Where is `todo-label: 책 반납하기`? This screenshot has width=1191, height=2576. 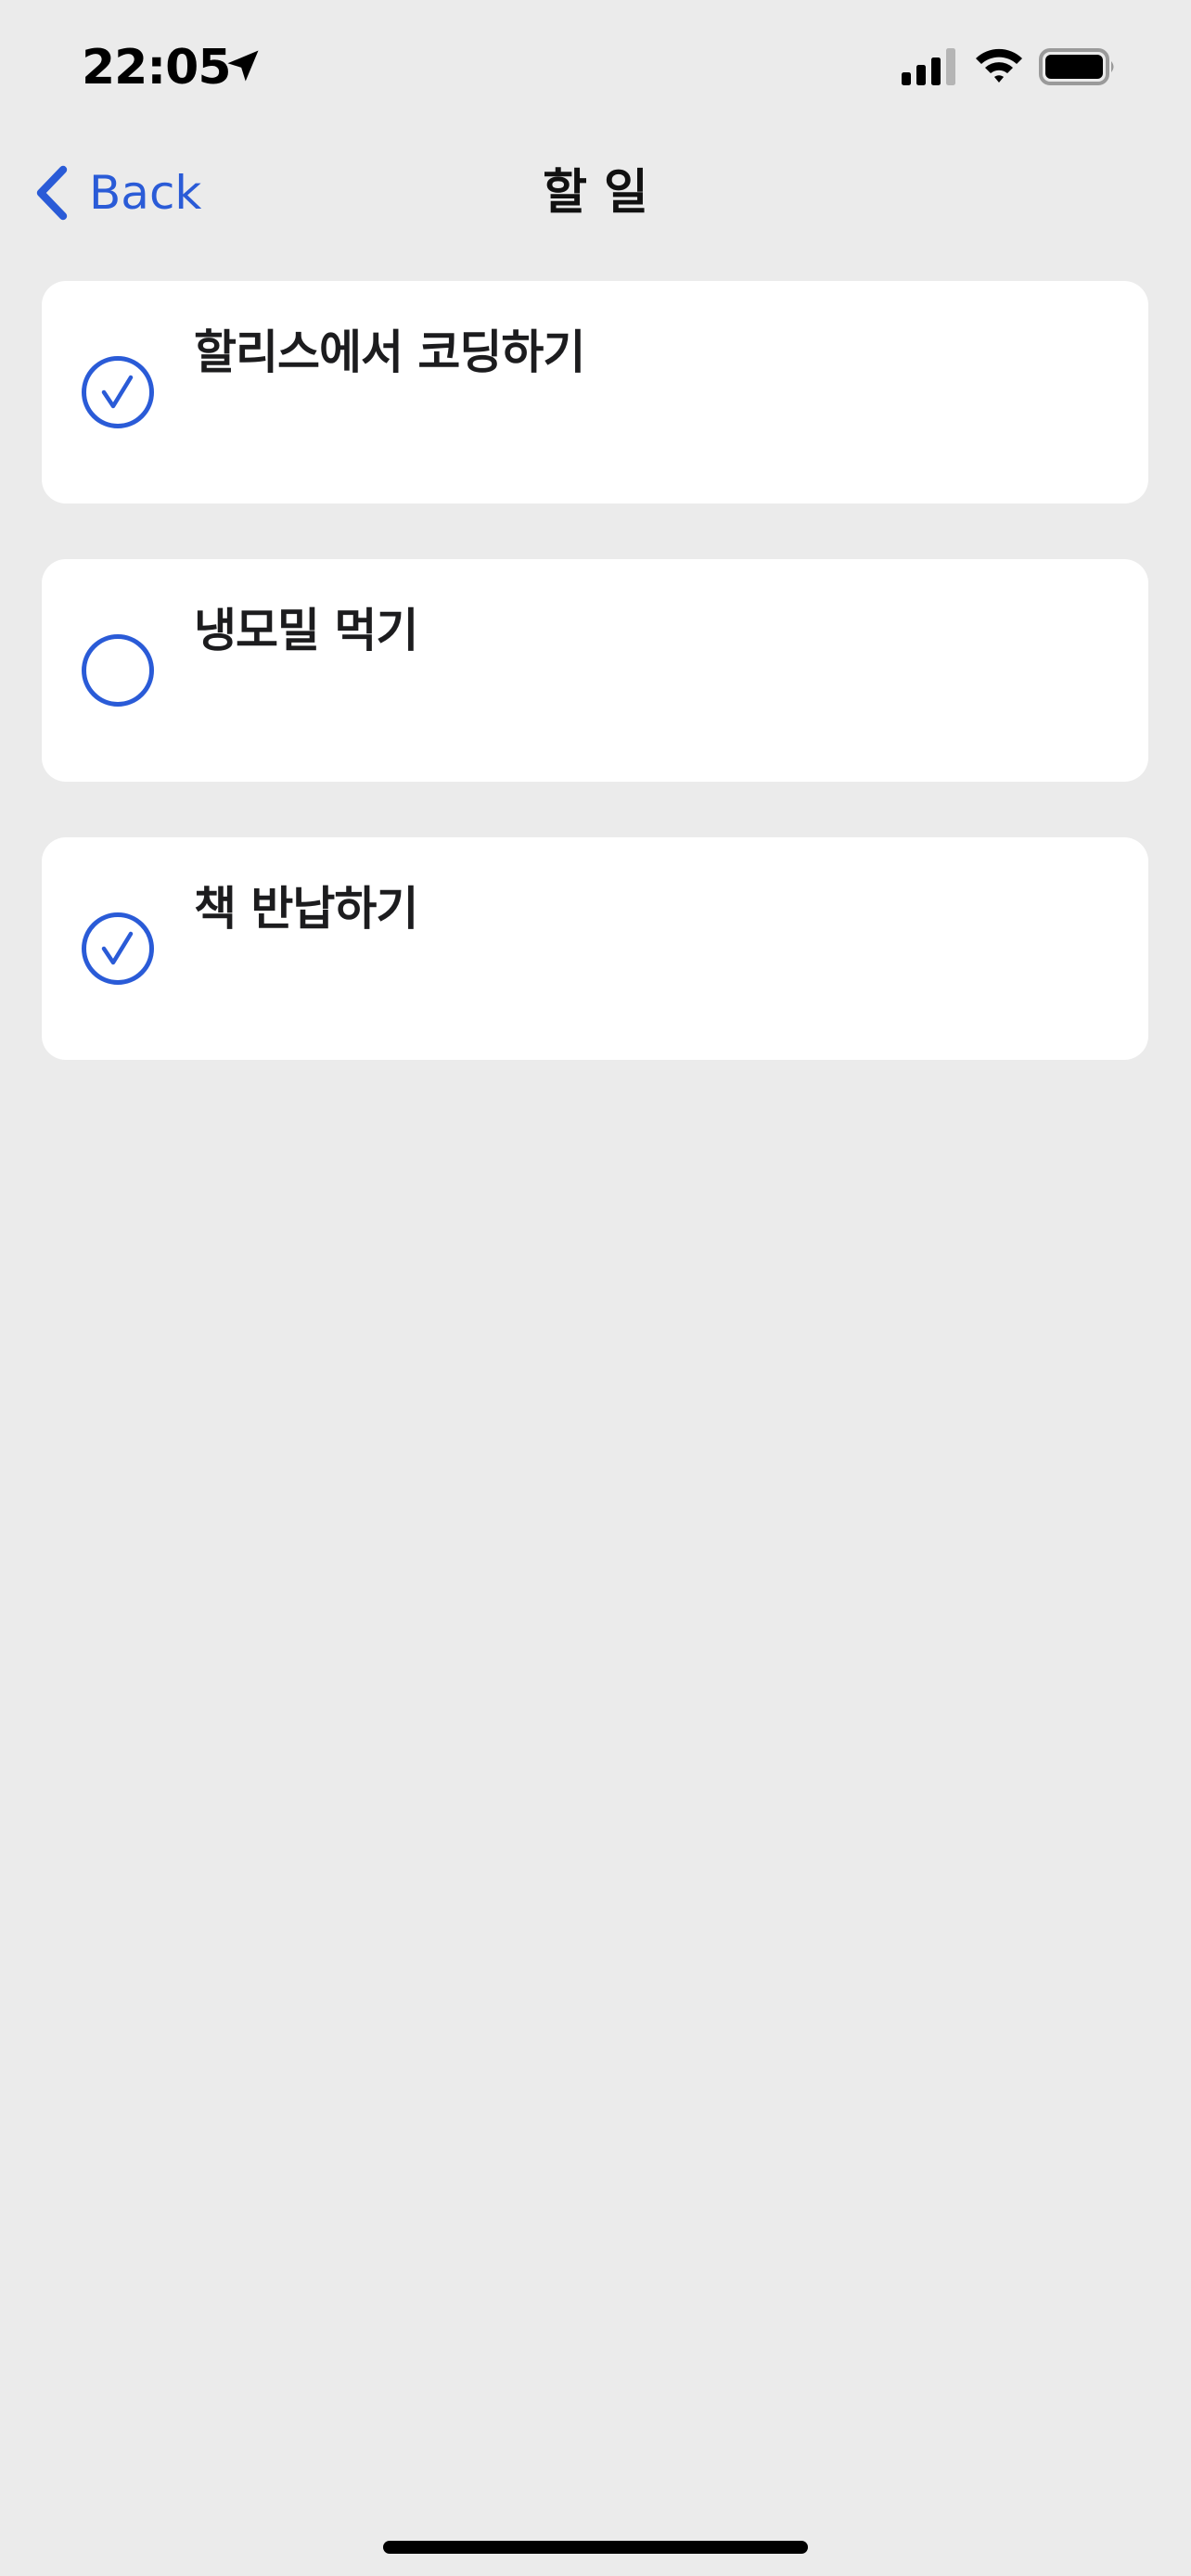
todo-label: 책 반납하기 is located at coordinates (306, 909).